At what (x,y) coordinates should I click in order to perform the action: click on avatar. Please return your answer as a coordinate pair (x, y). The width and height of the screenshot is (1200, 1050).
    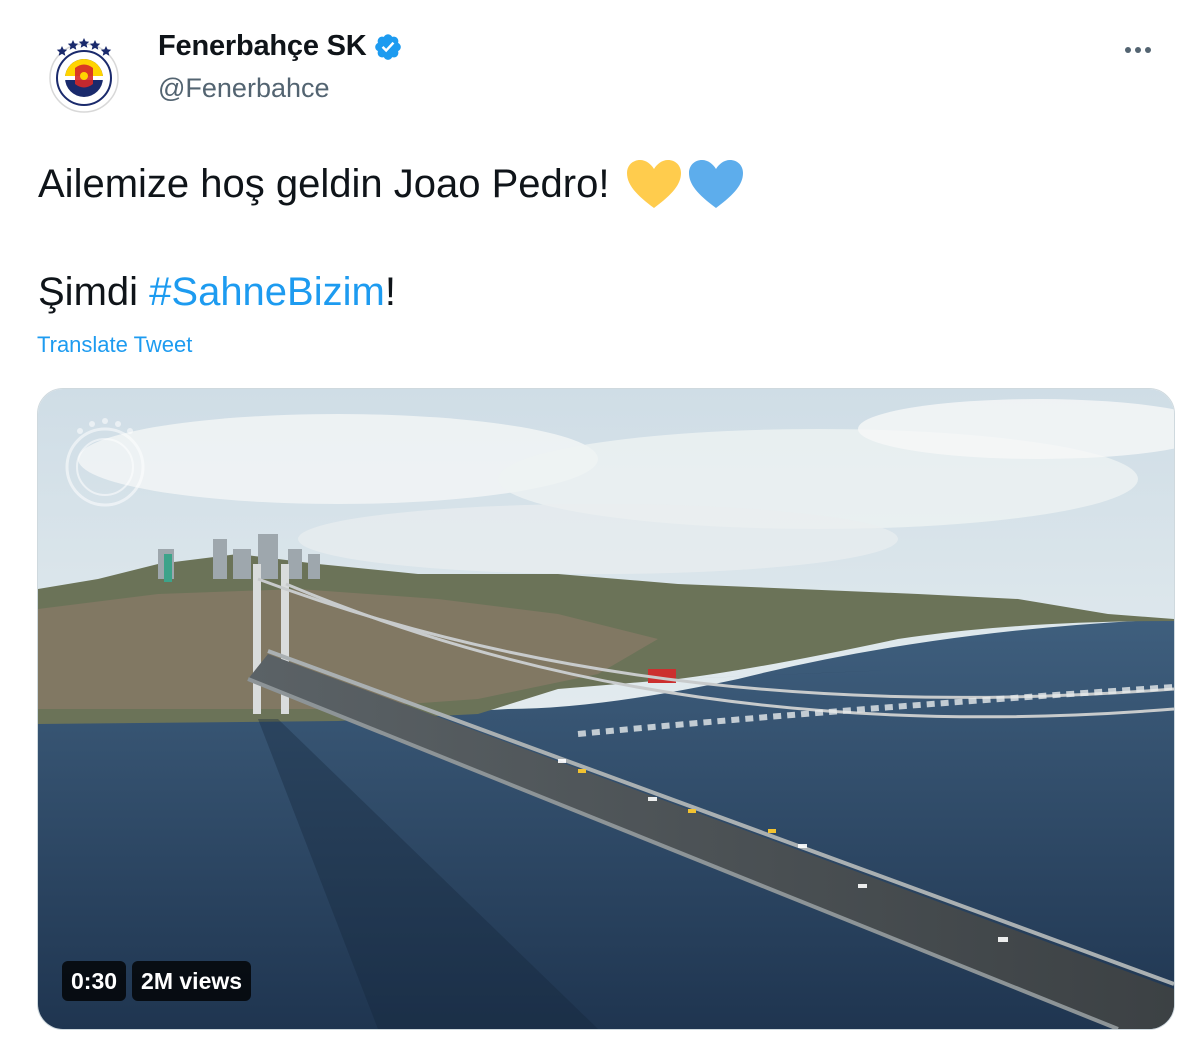
    Looking at the image, I should click on (84, 74).